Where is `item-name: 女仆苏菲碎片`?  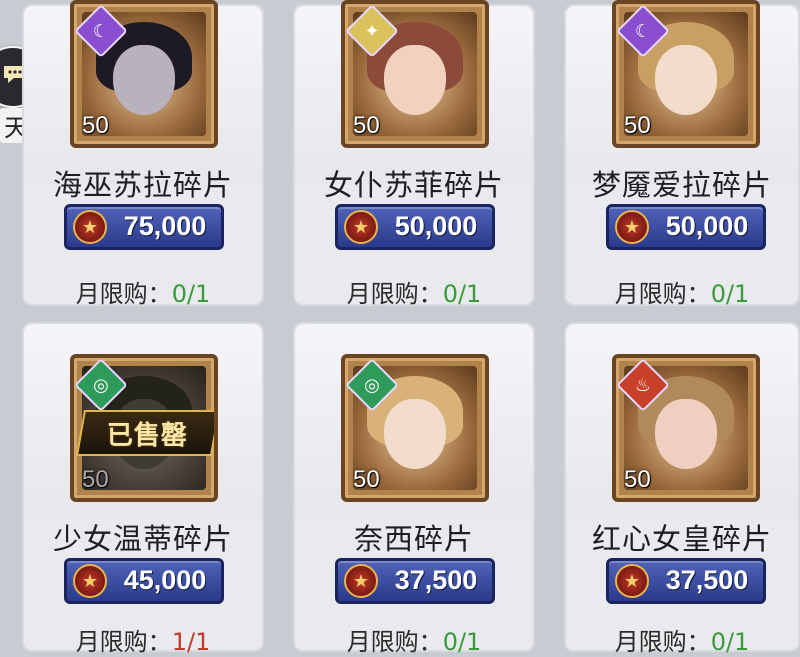 item-name: 女仆苏菲碎片 is located at coordinates (413, 185).